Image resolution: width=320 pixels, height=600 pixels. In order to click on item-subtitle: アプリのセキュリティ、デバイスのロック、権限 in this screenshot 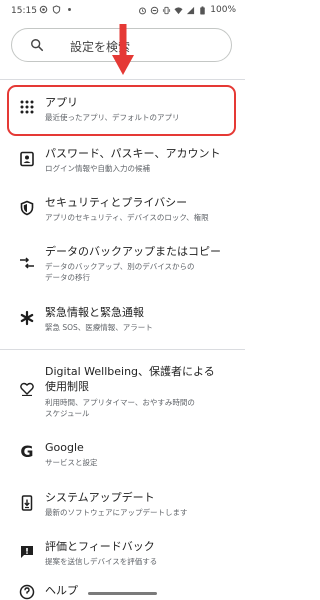, I will do `click(127, 217)`.